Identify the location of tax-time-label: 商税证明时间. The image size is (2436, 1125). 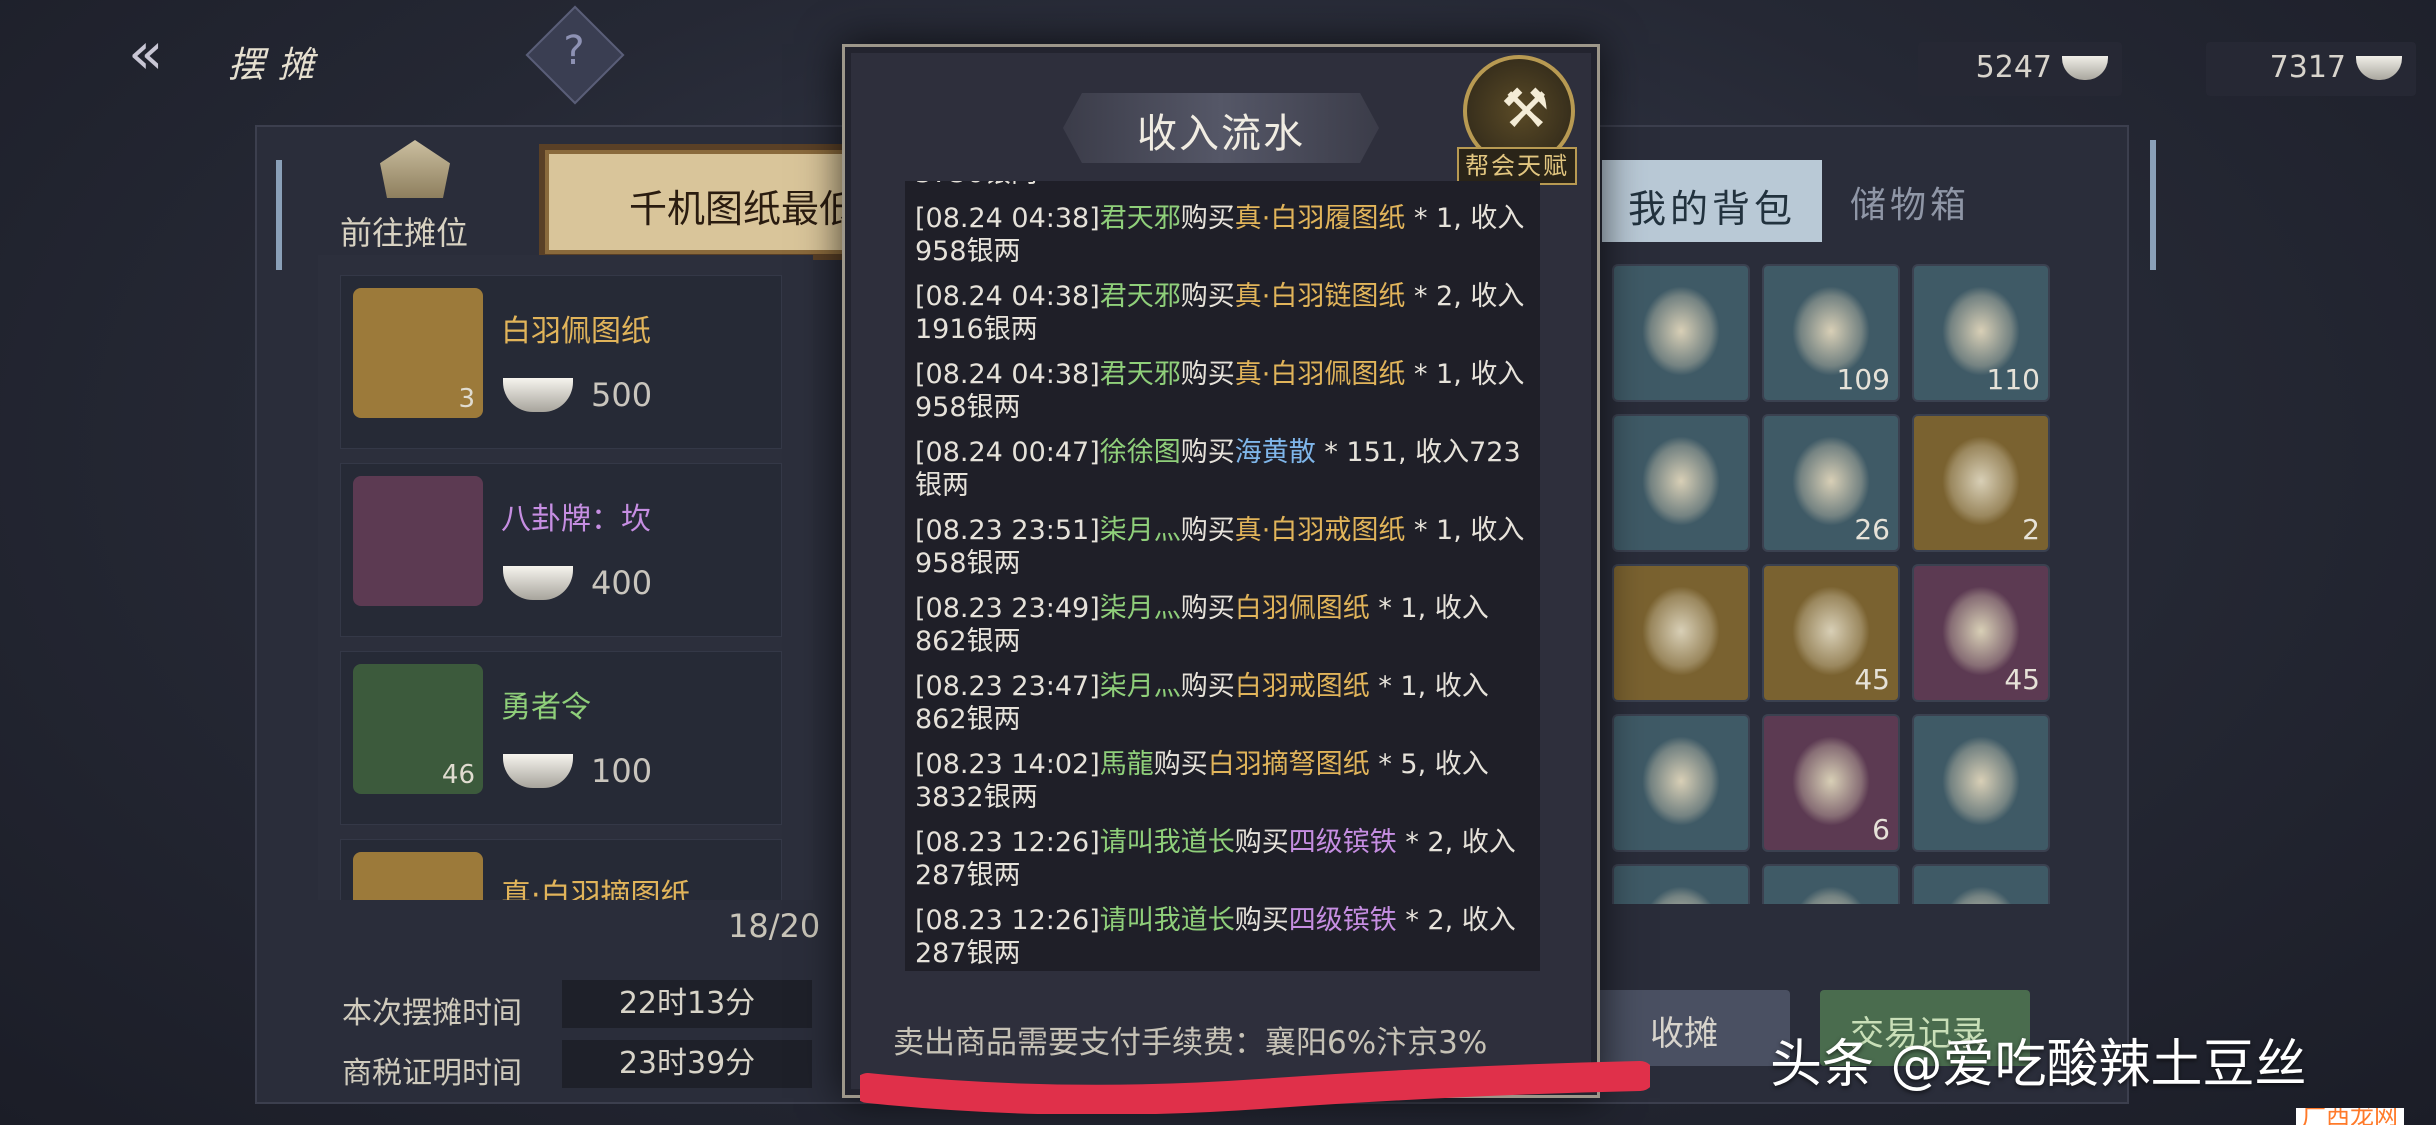
(432, 1073).